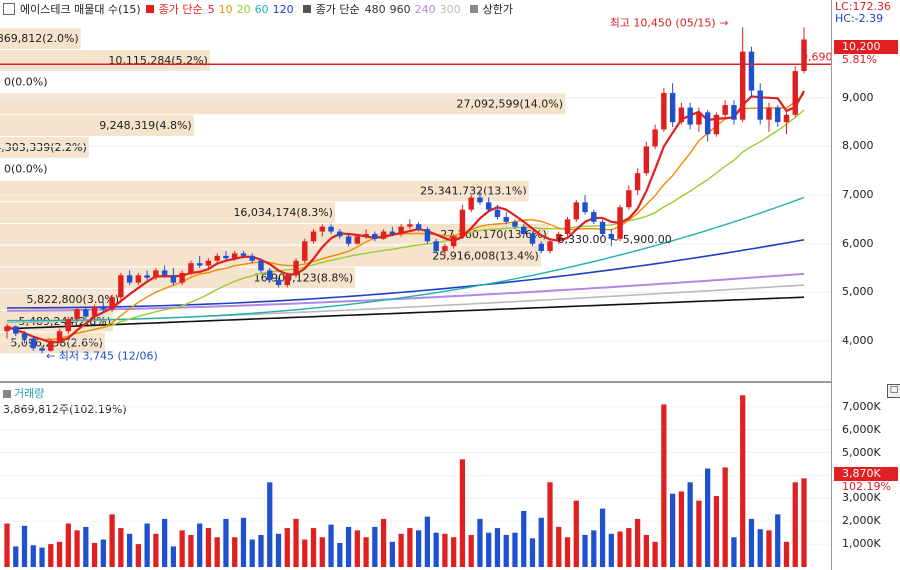 This screenshot has height=570, width=900. What do you see at coordinates (858, 97) in the screenshot?
I see `price-tick-label: 9,000` at bounding box center [858, 97].